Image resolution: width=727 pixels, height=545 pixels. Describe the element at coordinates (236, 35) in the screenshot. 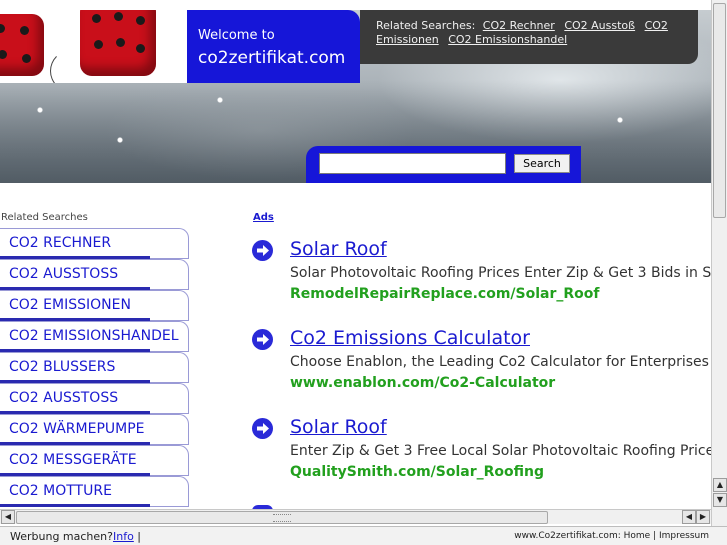

I see `welcome-text: Welcome to` at that location.